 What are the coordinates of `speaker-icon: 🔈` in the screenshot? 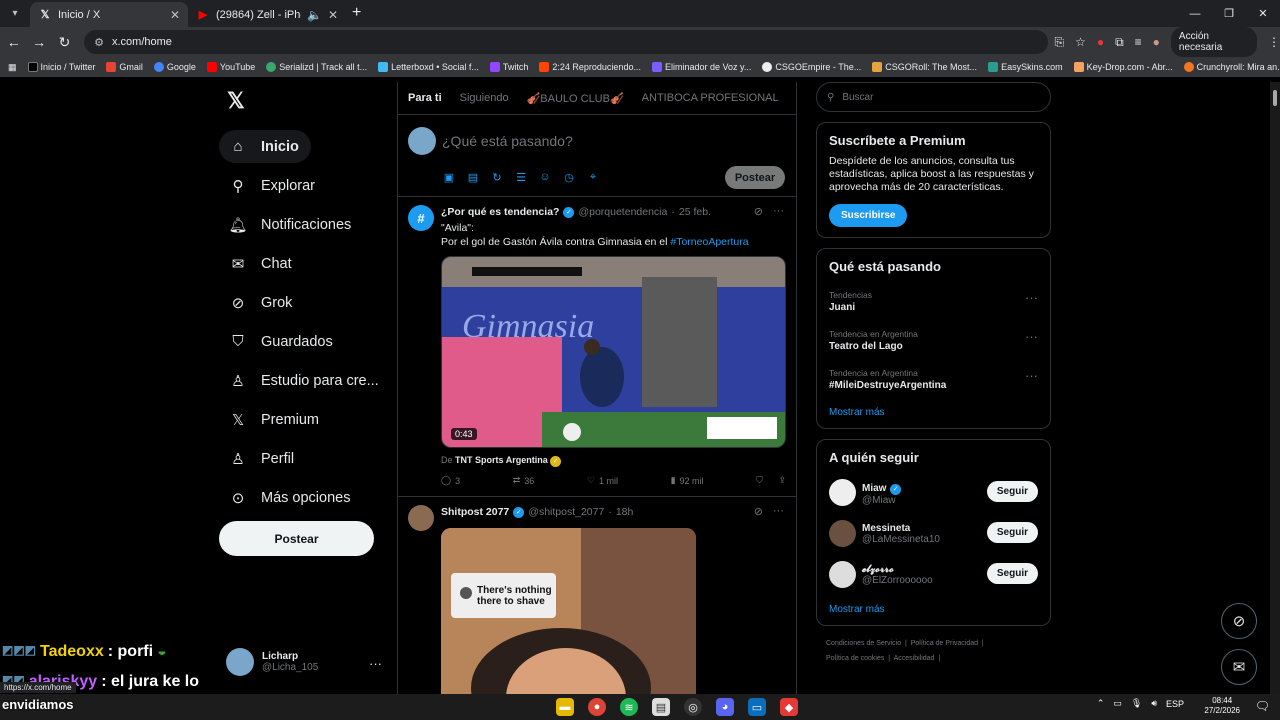 It's located at (314, 15).